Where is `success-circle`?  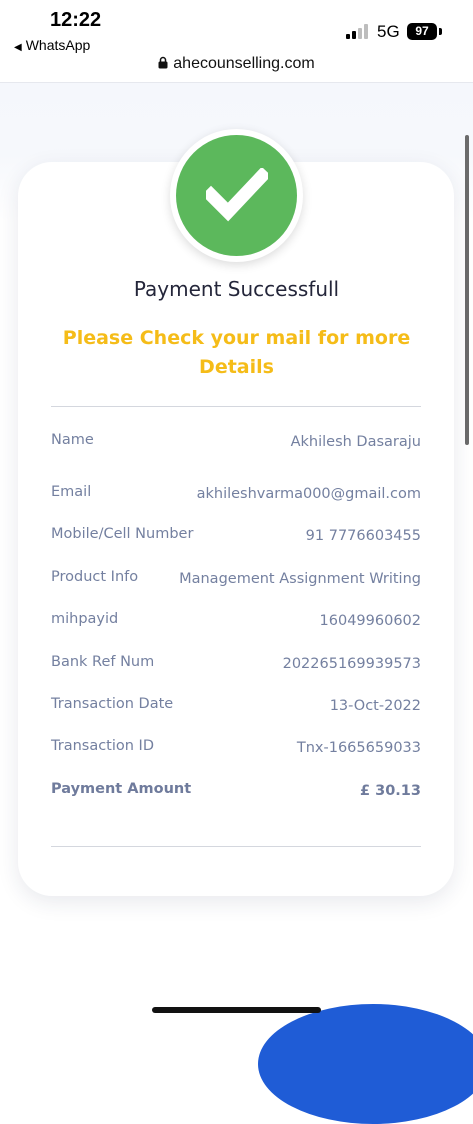 success-circle is located at coordinates (236, 195).